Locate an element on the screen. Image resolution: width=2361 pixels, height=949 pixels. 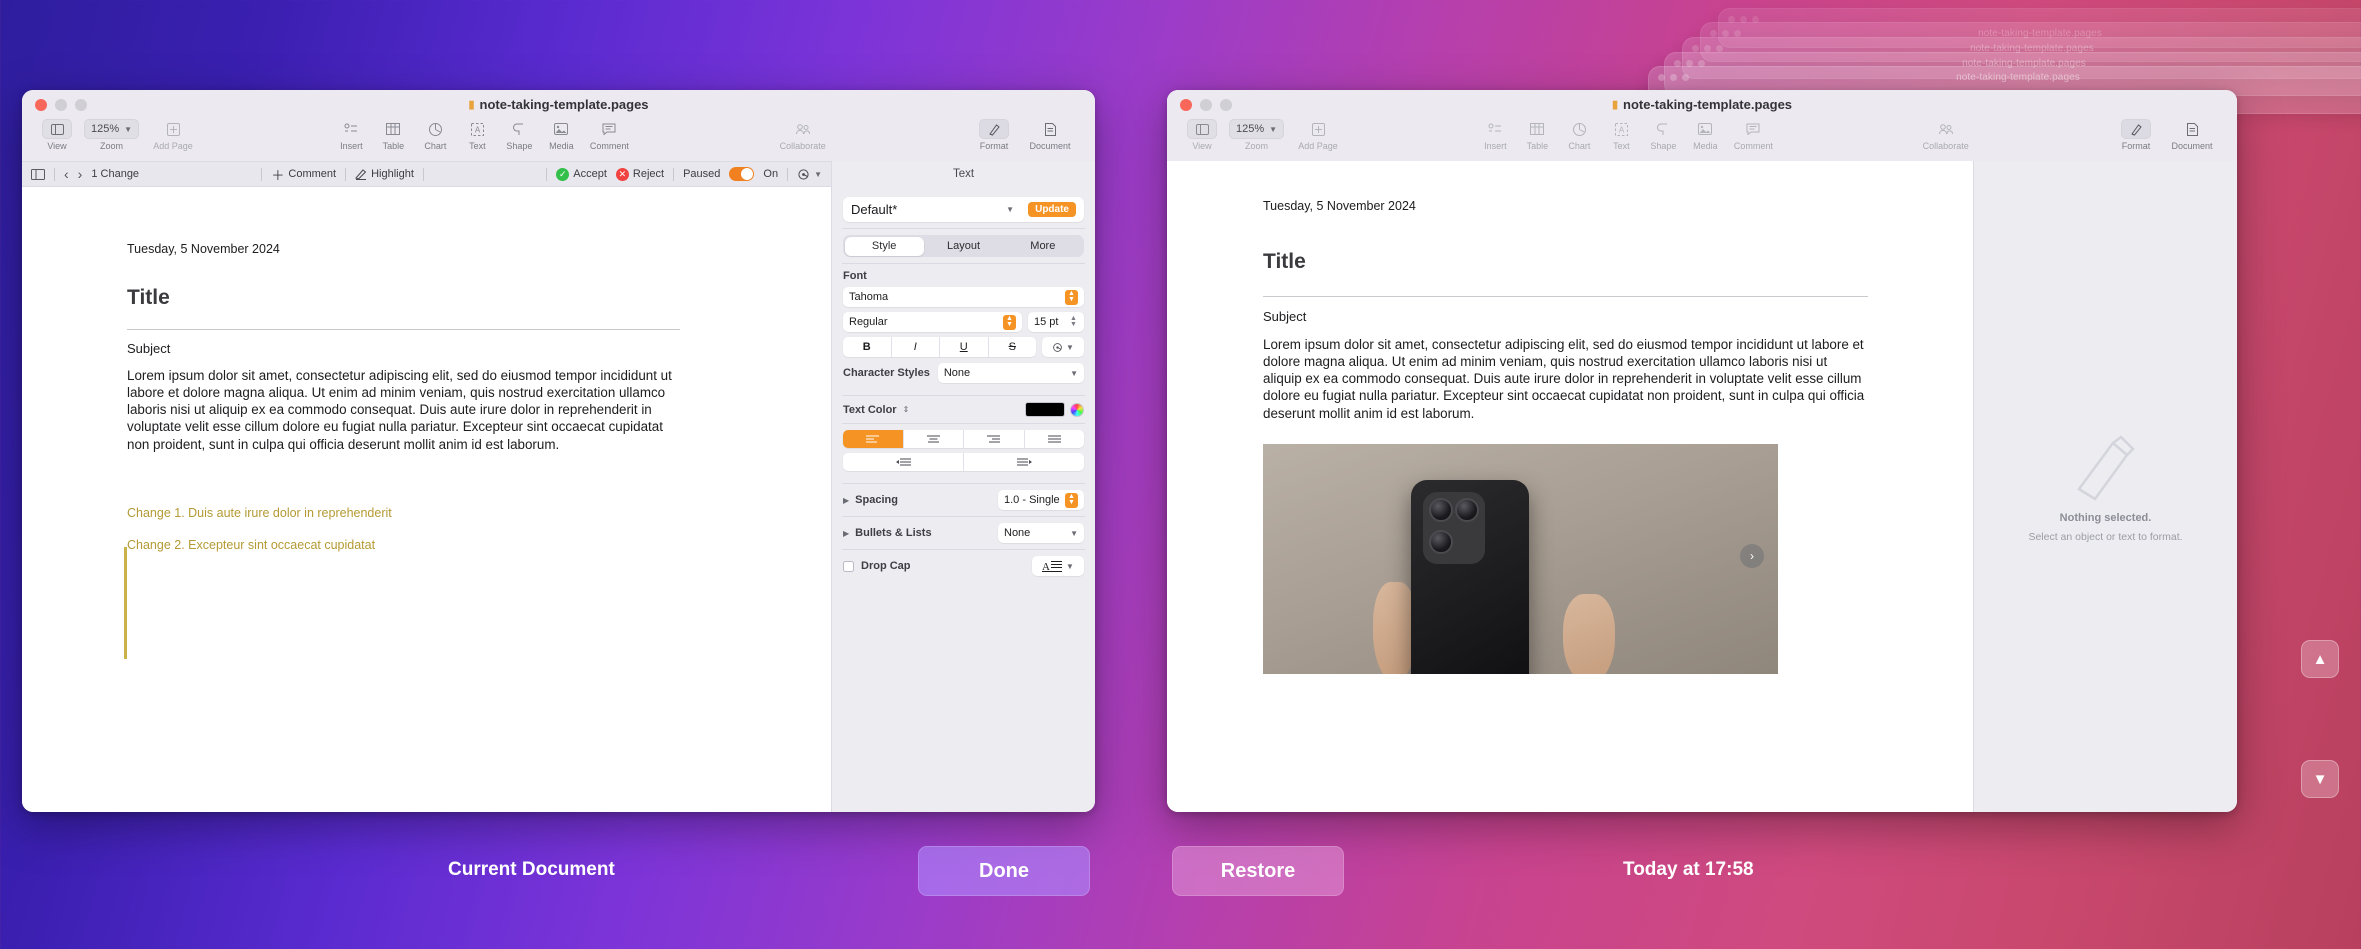
accept-change-button: ✓ Accept is located at coordinates (581, 174).